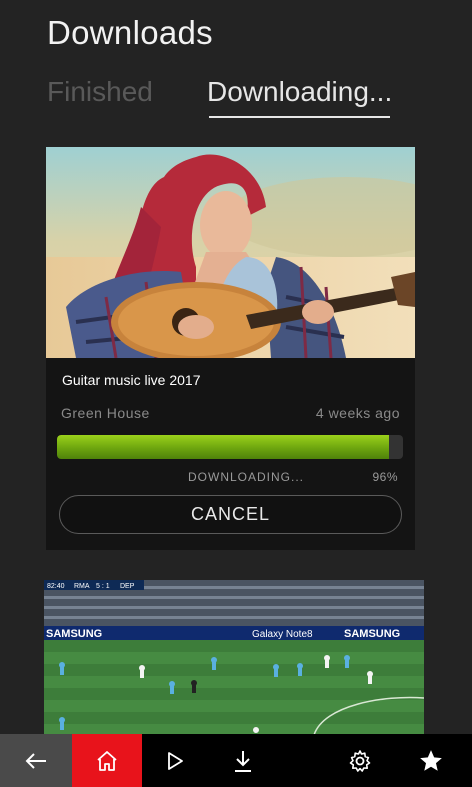  Describe the element at coordinates (282, 634) in the screenshot. I see `banner-text: Galaxy Note8` at that location.